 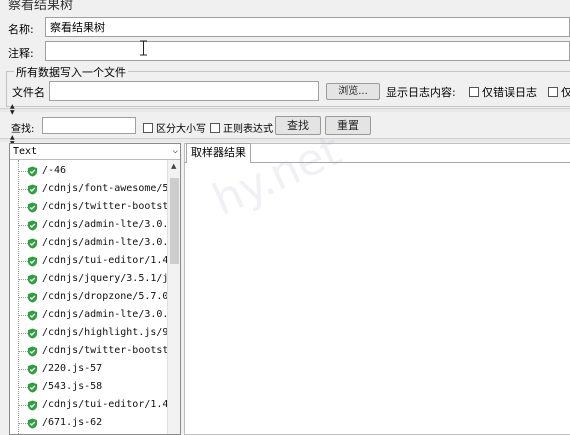 What do you see at coordinates (285, 140) in the screenshot?
I see `splitter-bottom` at bounding box center [285, 140].